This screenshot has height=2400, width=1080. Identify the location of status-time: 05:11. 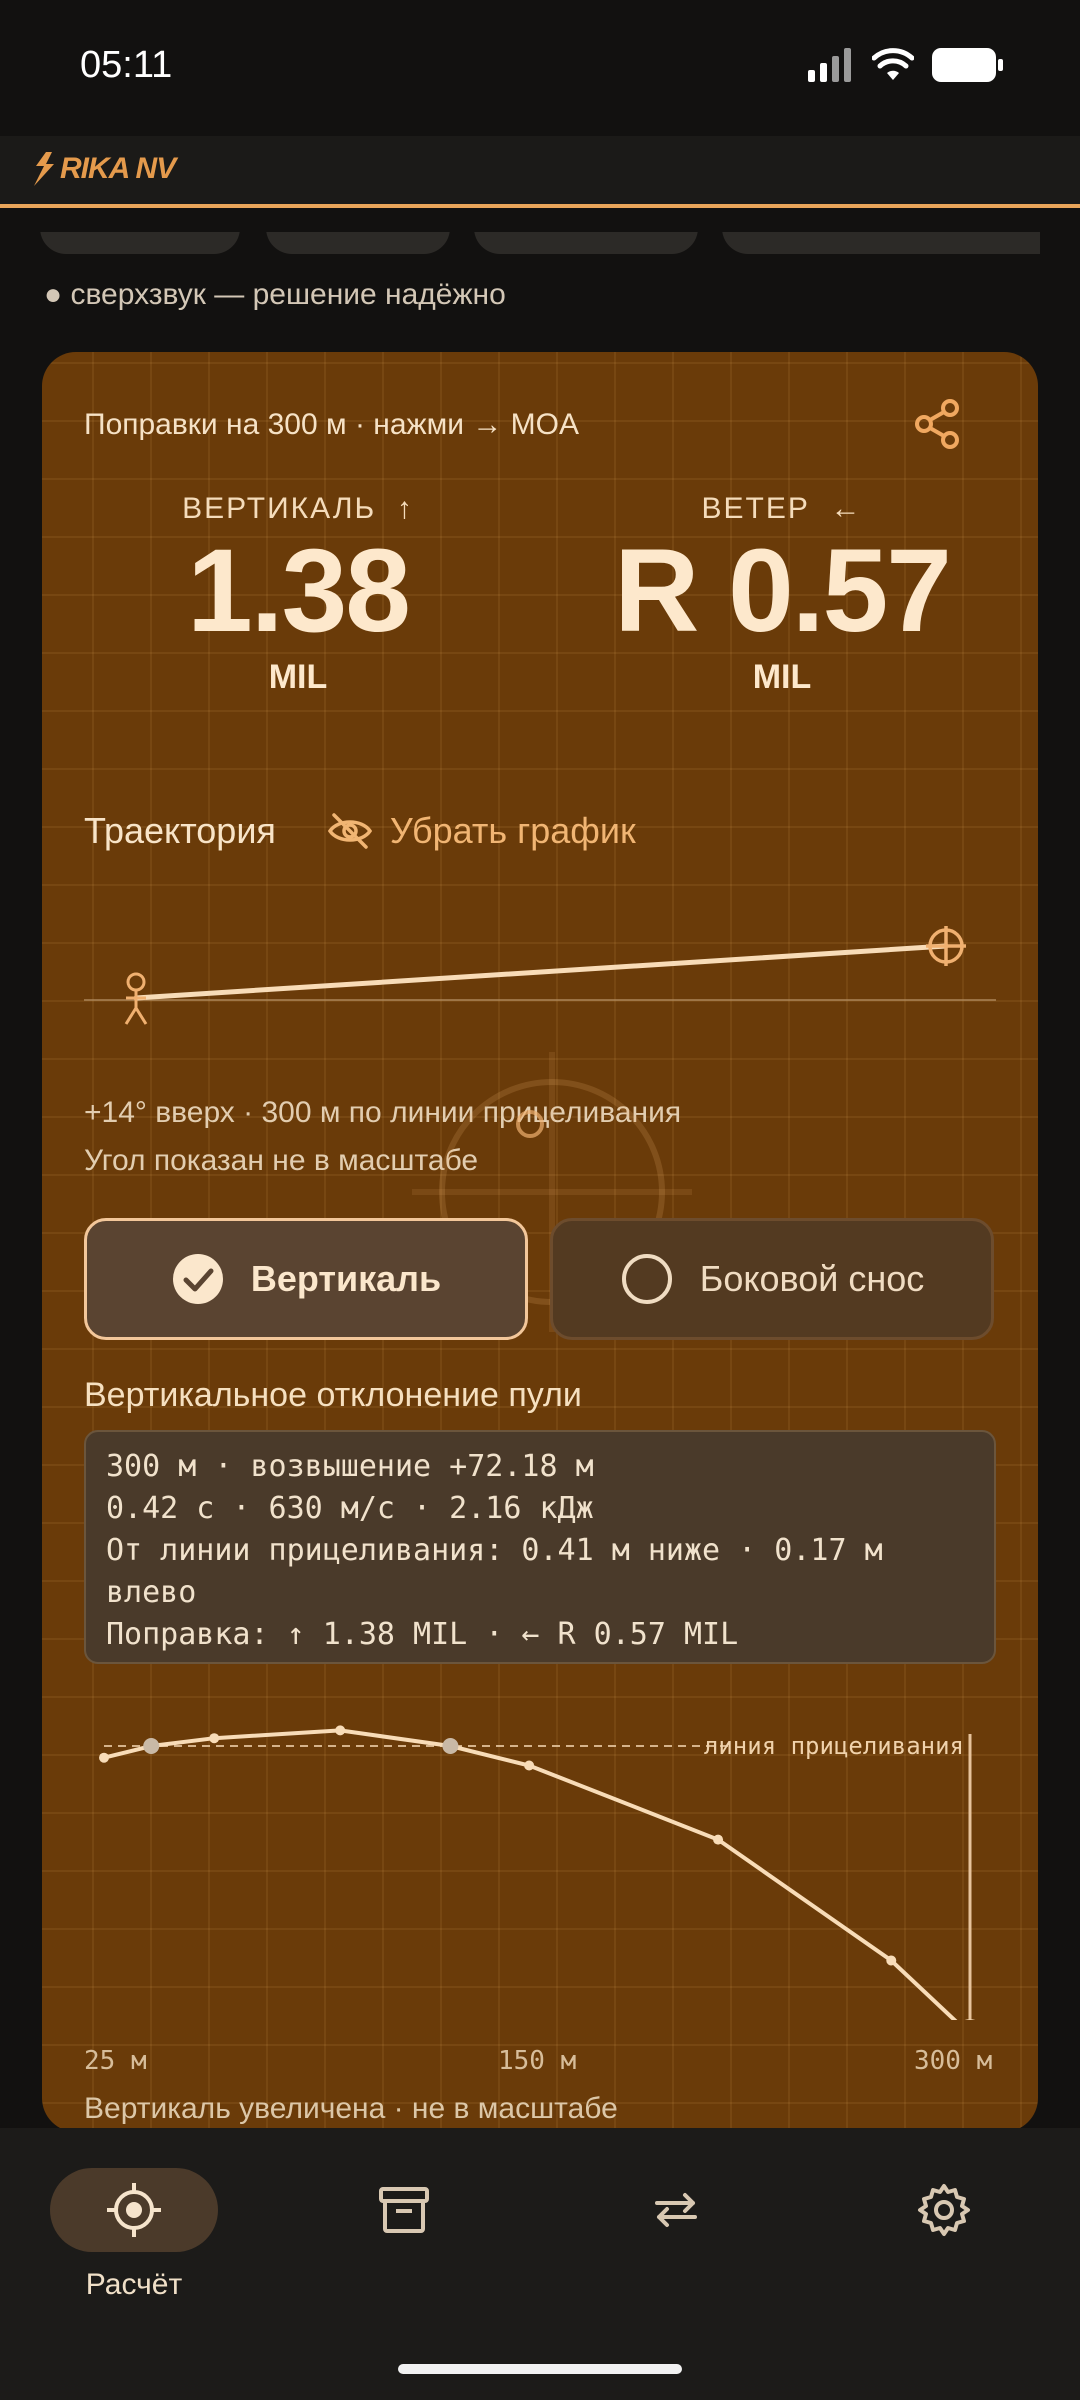
(126, 65).